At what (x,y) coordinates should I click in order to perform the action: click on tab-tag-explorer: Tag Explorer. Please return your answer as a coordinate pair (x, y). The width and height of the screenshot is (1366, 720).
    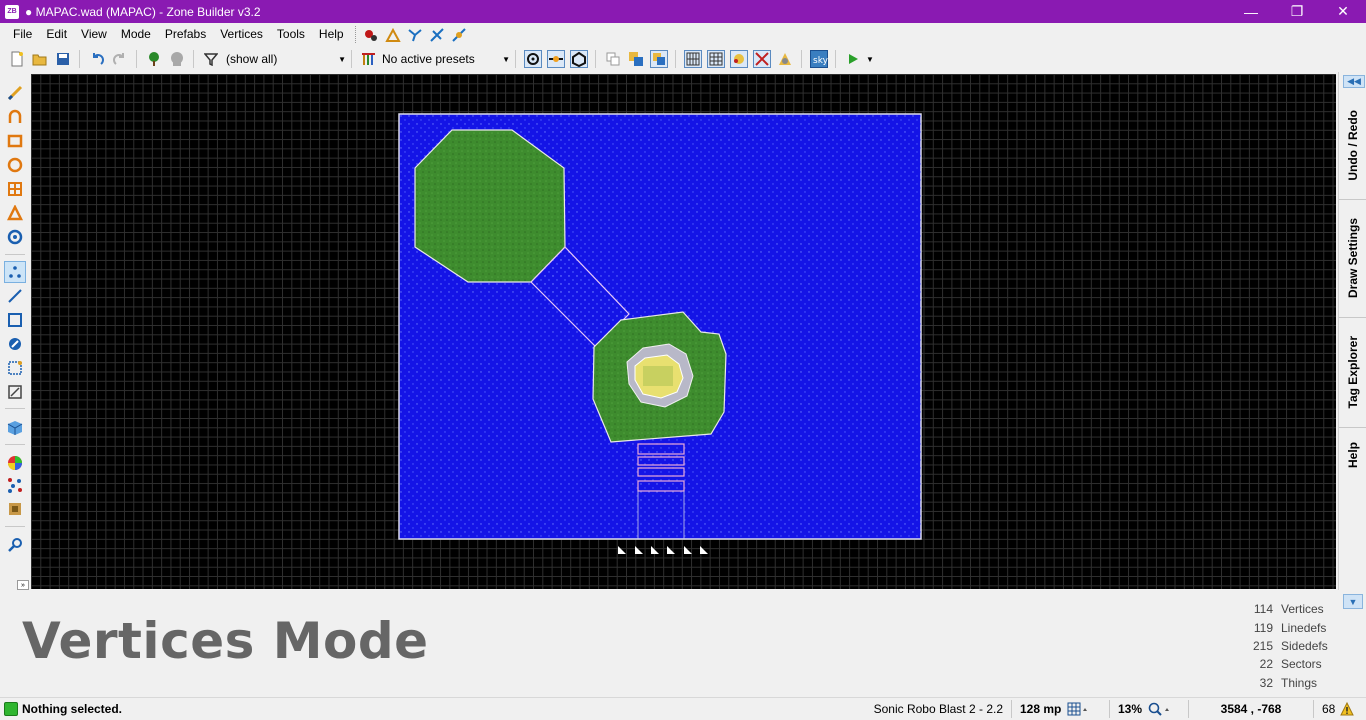
    Looking at the image, I should click on (1352, 373).